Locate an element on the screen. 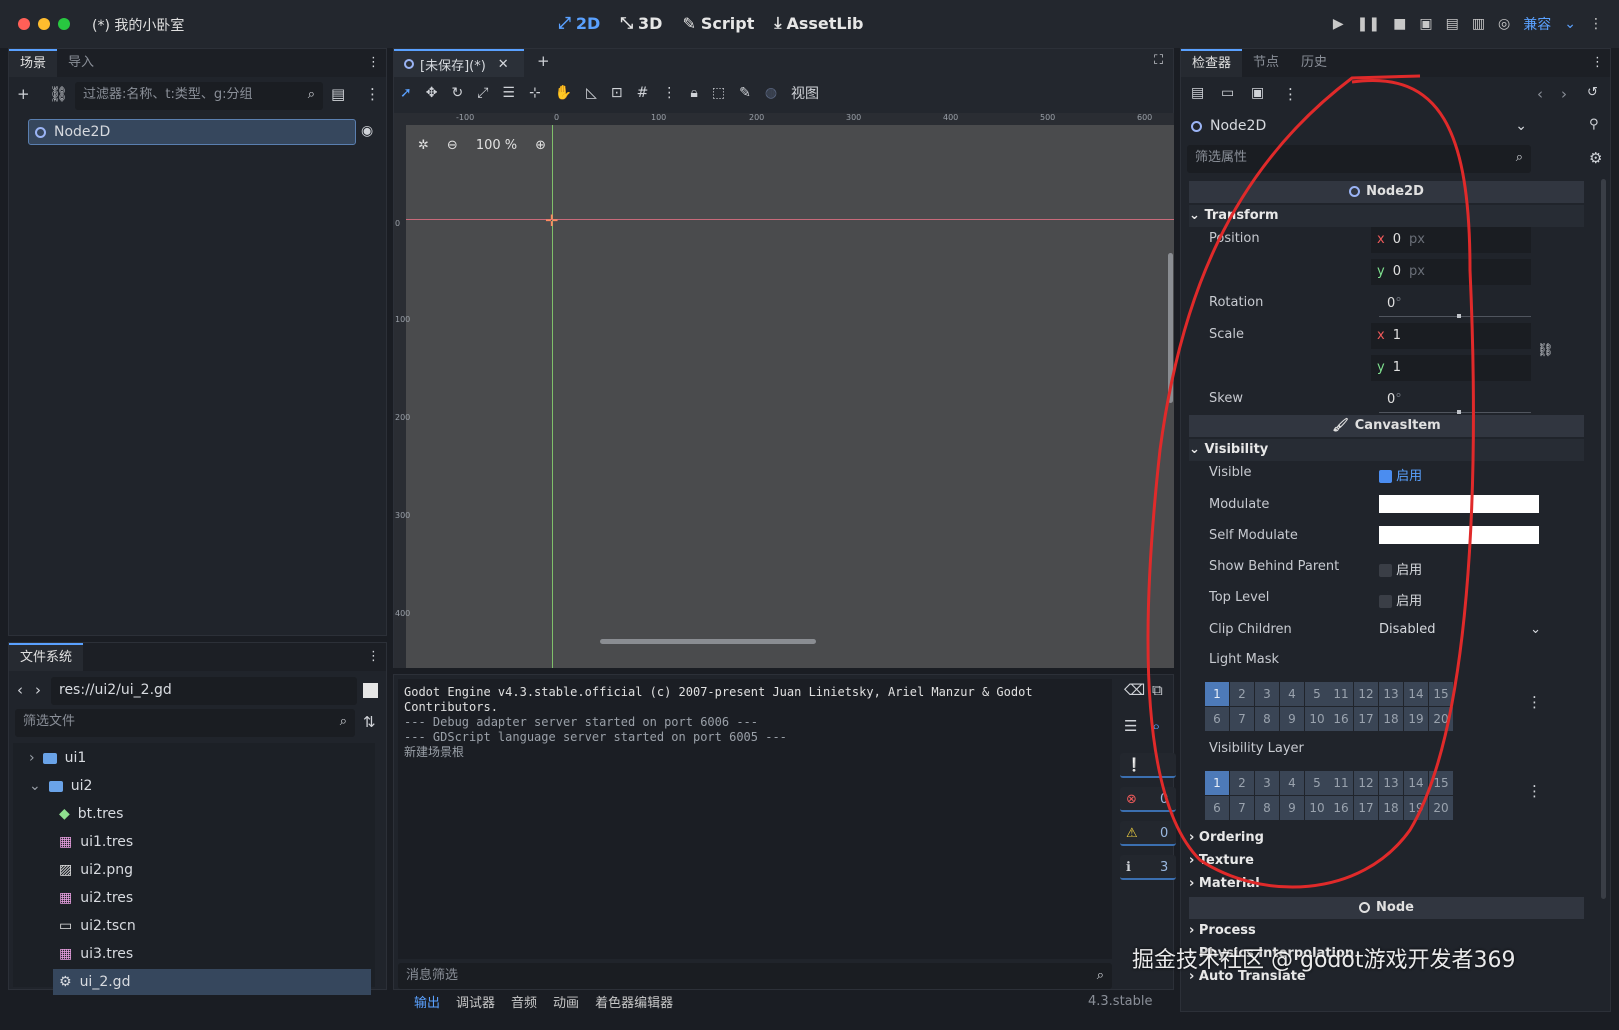 The width and height of the screenshot is (1619, 1030). sort-icon: ⇅ is located at coordinates (369, 722).